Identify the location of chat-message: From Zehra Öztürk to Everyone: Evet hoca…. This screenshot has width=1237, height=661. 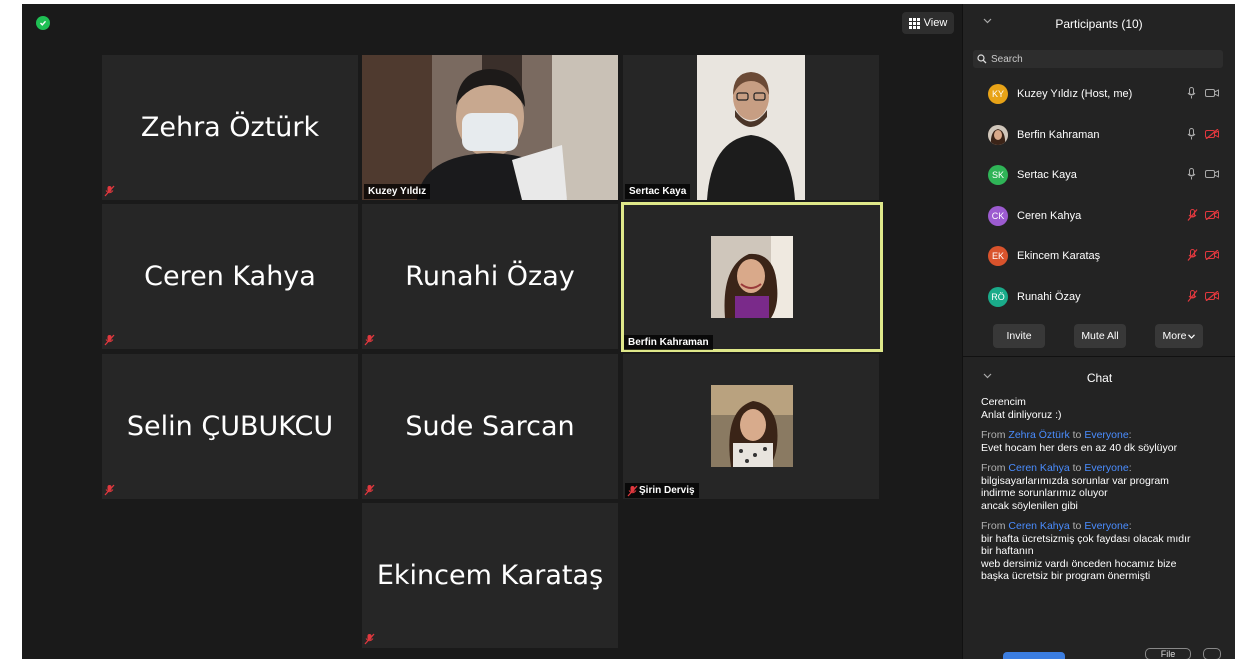
(1103, 441).